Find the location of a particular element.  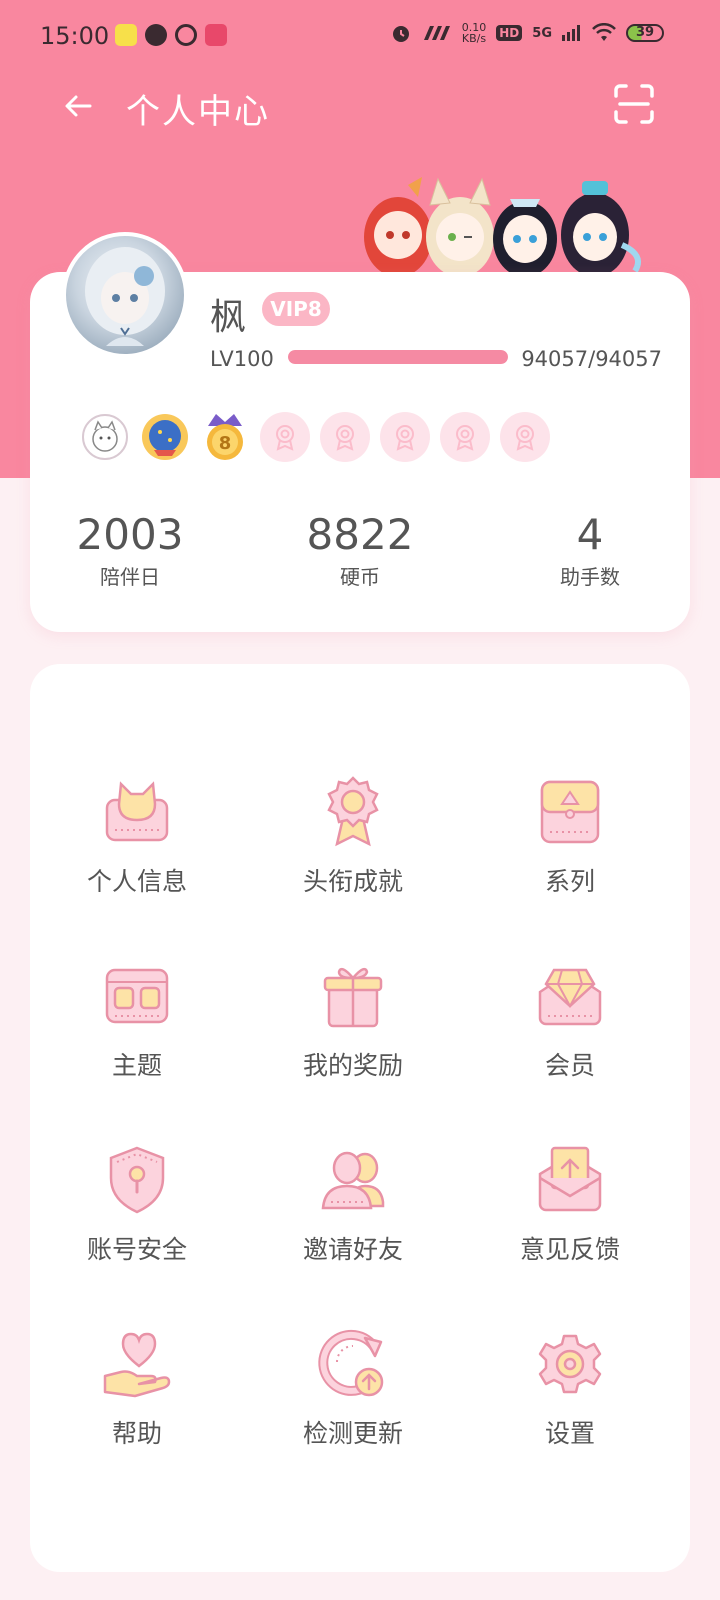

notification-icons is located at coordinates (171, 35).